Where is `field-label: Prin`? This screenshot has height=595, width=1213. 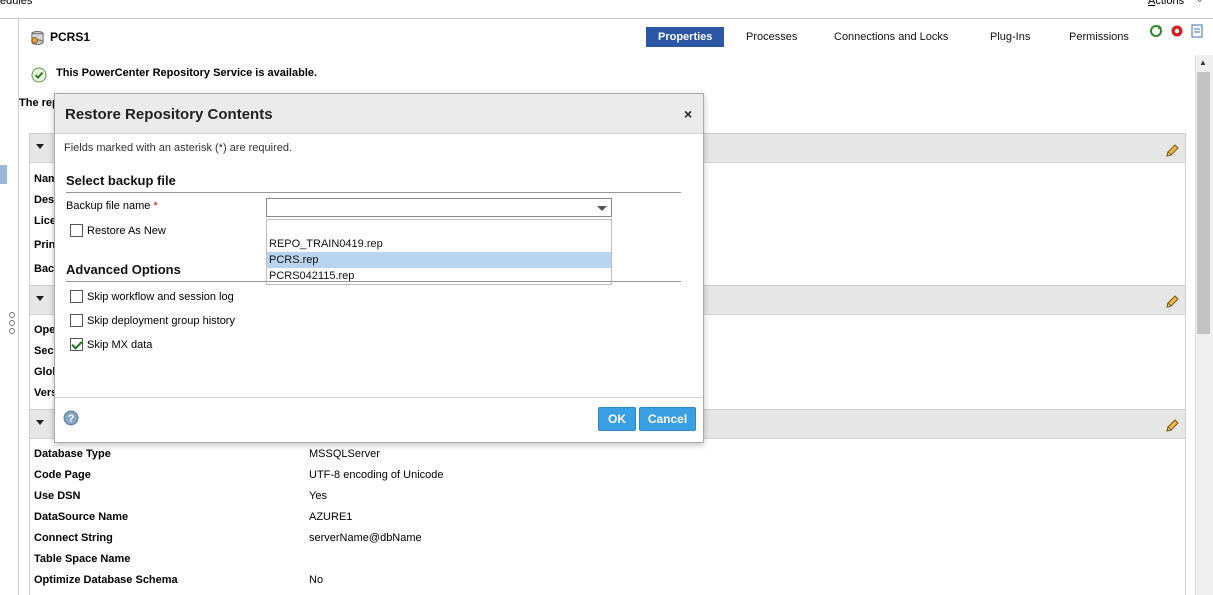 field-label: Prin is located at coordinates (45, 245).